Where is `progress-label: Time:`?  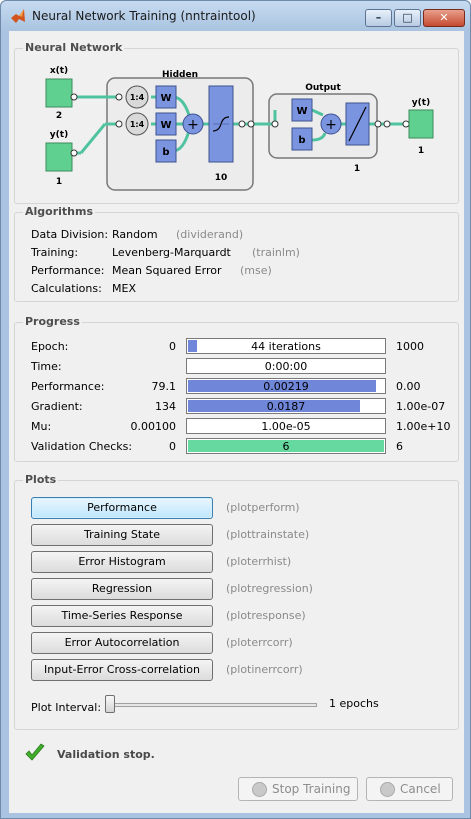 progress-label: Time: is located at coordinates (46, 366).